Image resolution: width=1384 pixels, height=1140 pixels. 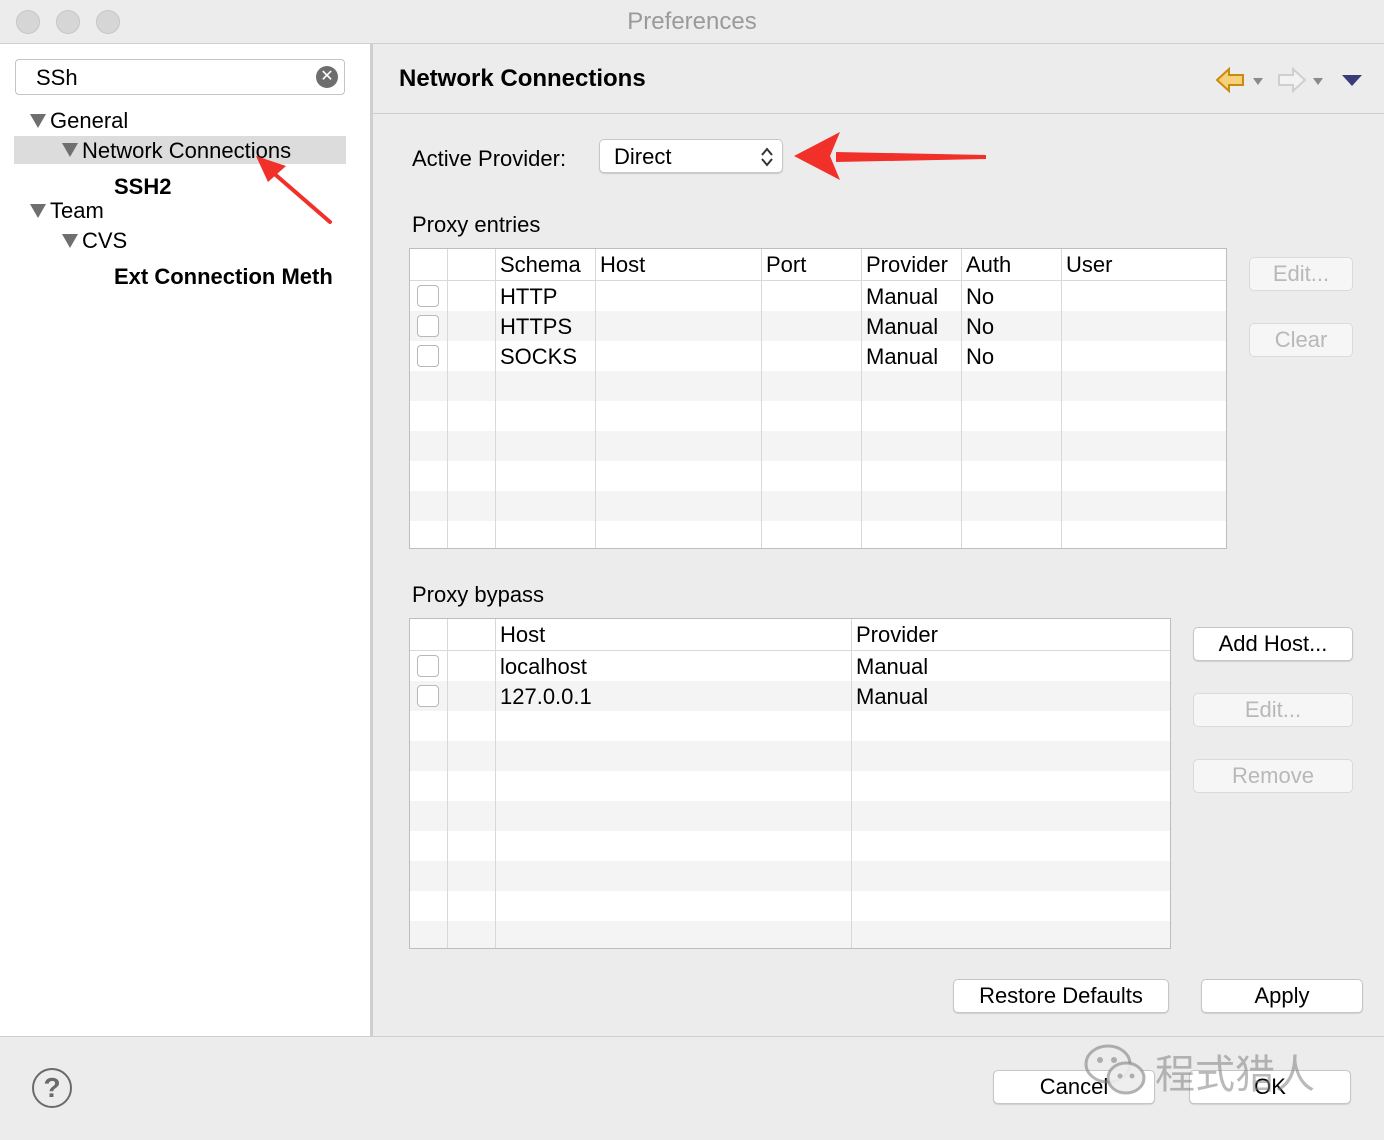 I want to click on apply-button: Apply, so click(x=1282, y=996).